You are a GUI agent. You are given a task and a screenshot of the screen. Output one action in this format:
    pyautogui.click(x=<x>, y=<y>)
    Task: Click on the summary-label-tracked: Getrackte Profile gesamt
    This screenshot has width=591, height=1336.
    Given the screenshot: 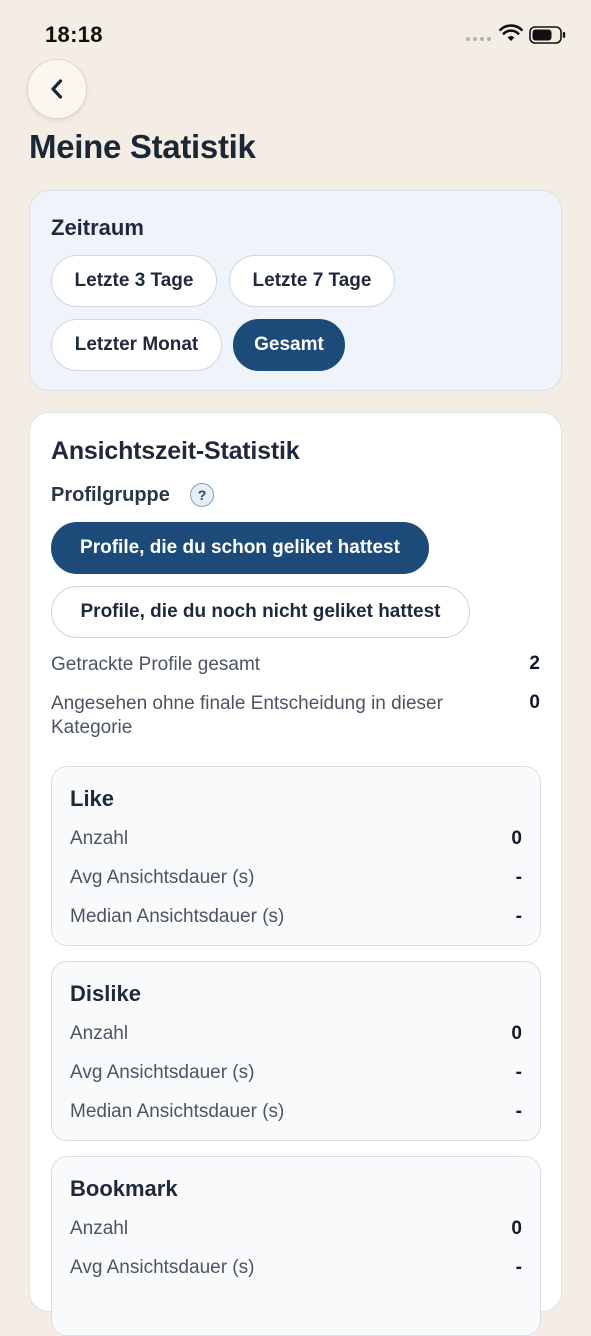 What is the action you would take?
    pyautogui.click(x=156, y=664)
    